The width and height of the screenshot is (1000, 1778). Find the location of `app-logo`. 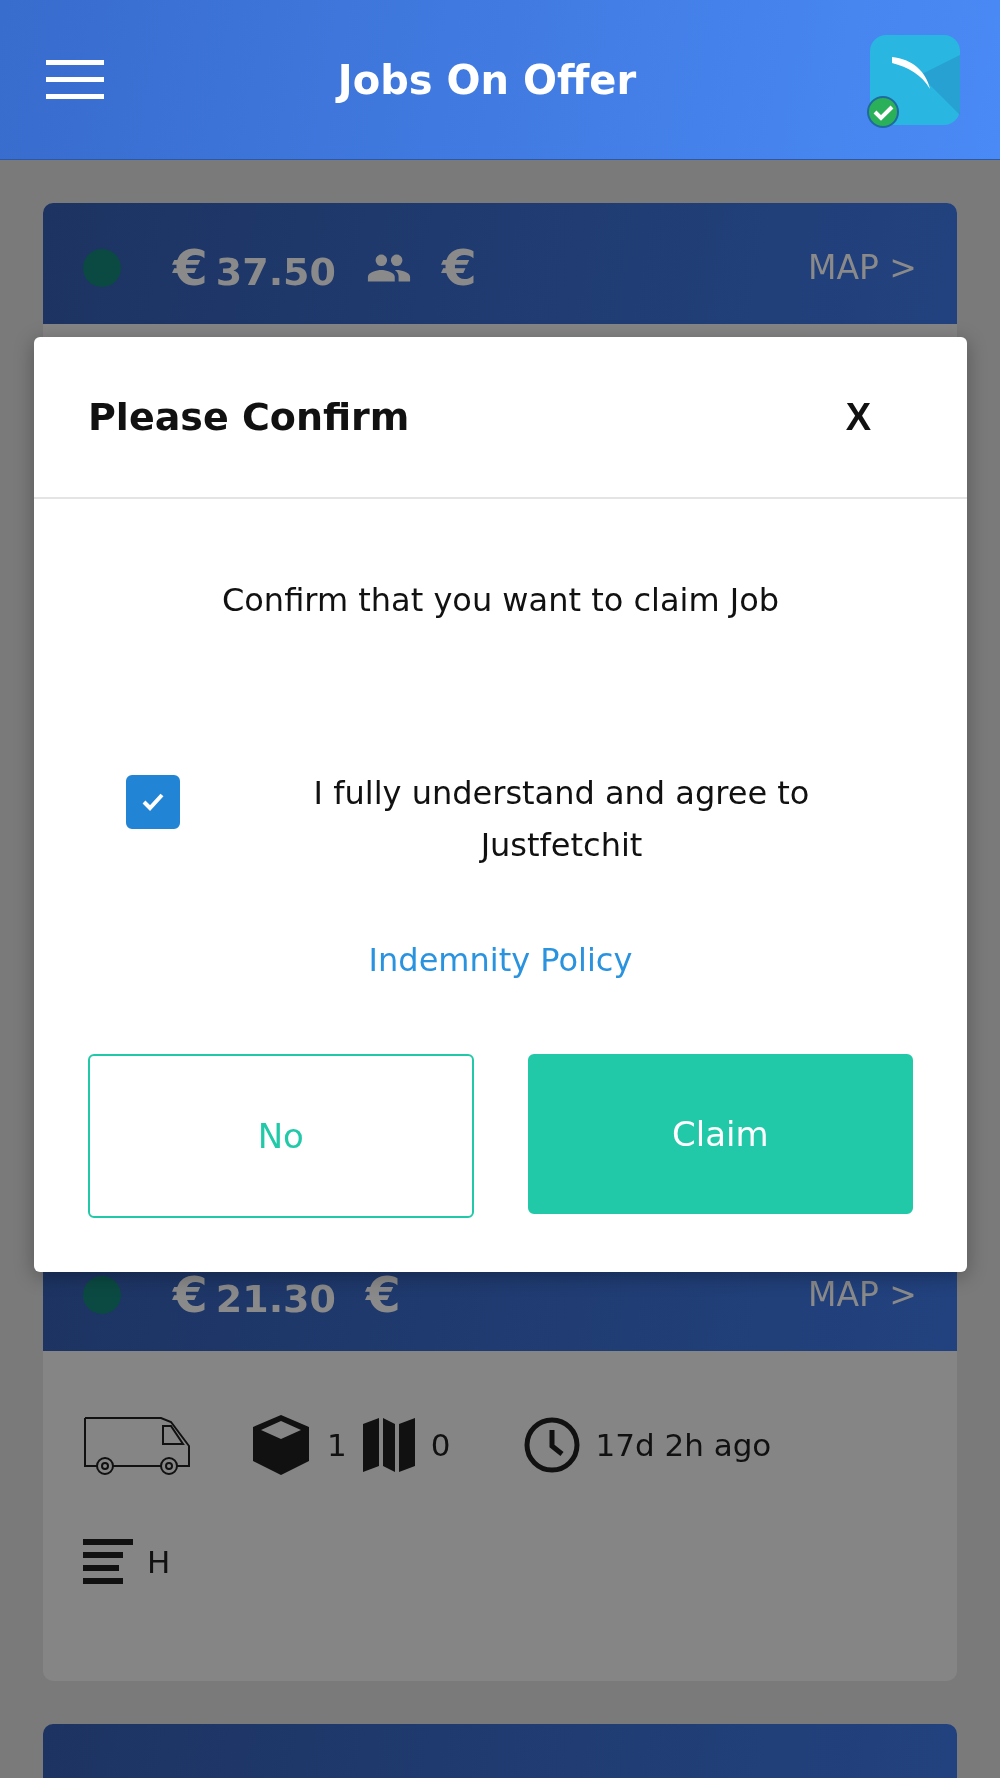

app-logo is located at coordinates (915, 79).